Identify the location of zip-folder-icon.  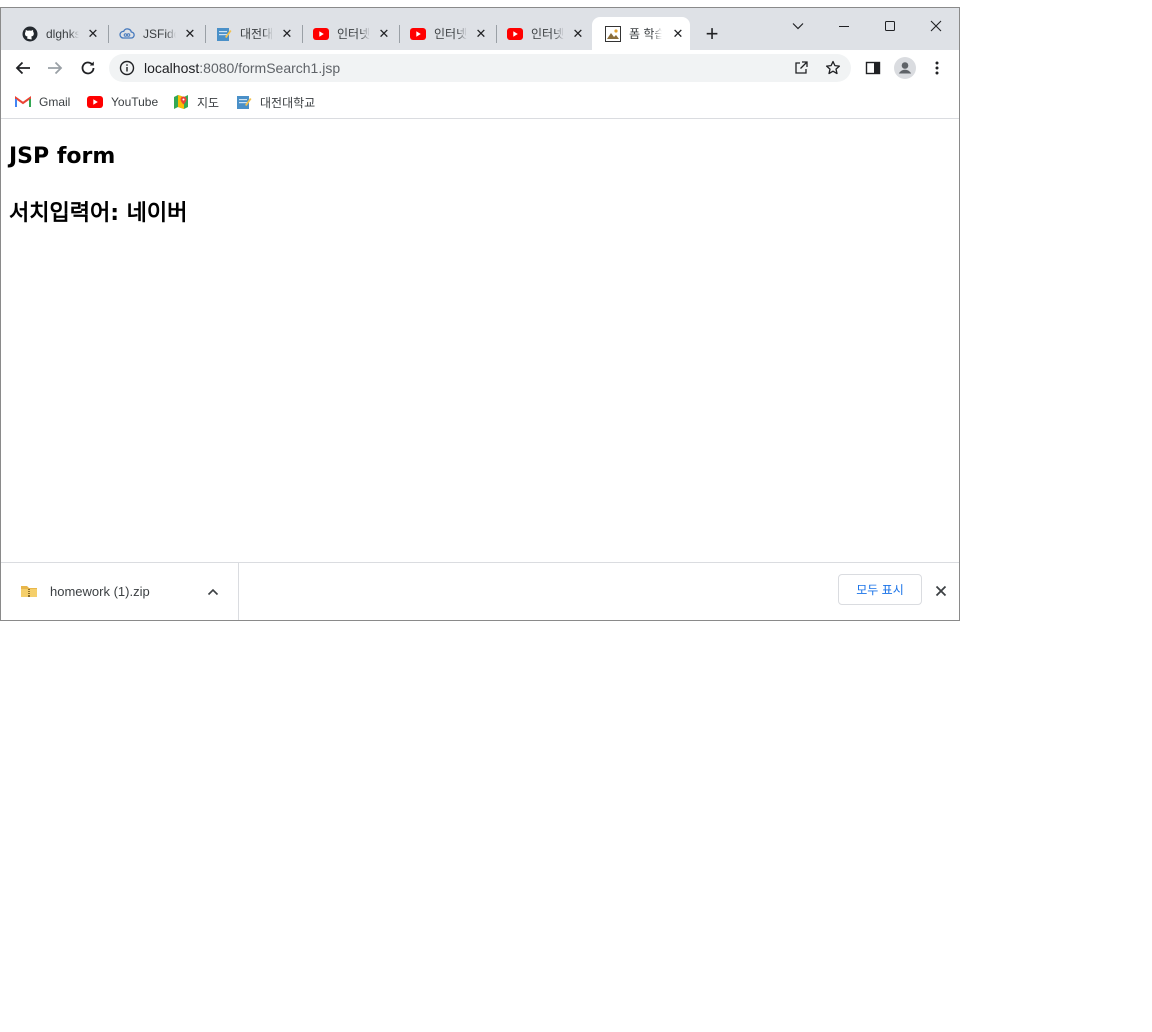
(29, 591).